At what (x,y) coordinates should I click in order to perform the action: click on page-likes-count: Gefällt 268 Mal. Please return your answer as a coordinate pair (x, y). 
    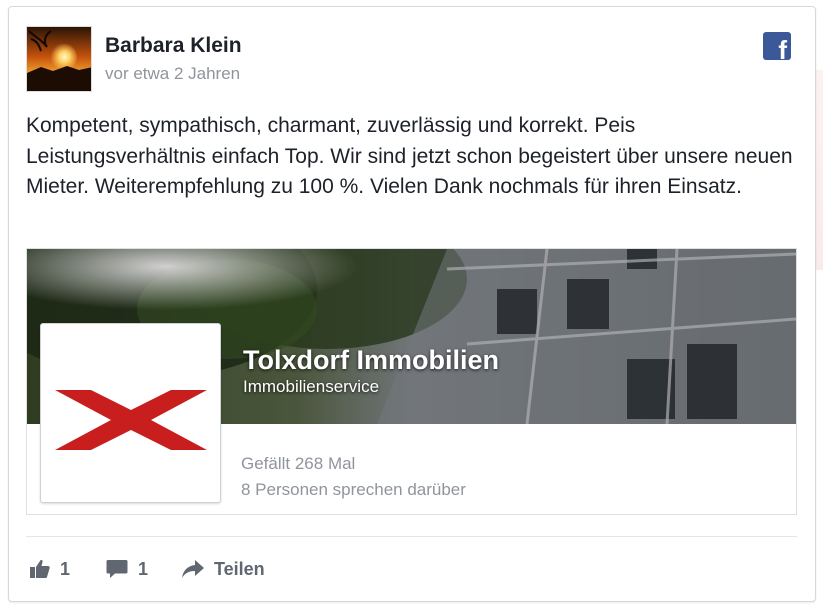
    Looking at the image, I should click on (298, 463).